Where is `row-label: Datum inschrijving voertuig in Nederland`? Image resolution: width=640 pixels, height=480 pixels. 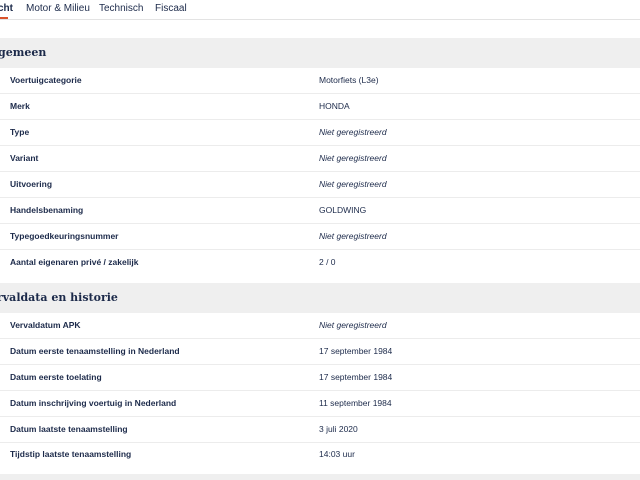
row-label: Datum inschrijving voertuig in Nederland is located at coordinates (93, 403).